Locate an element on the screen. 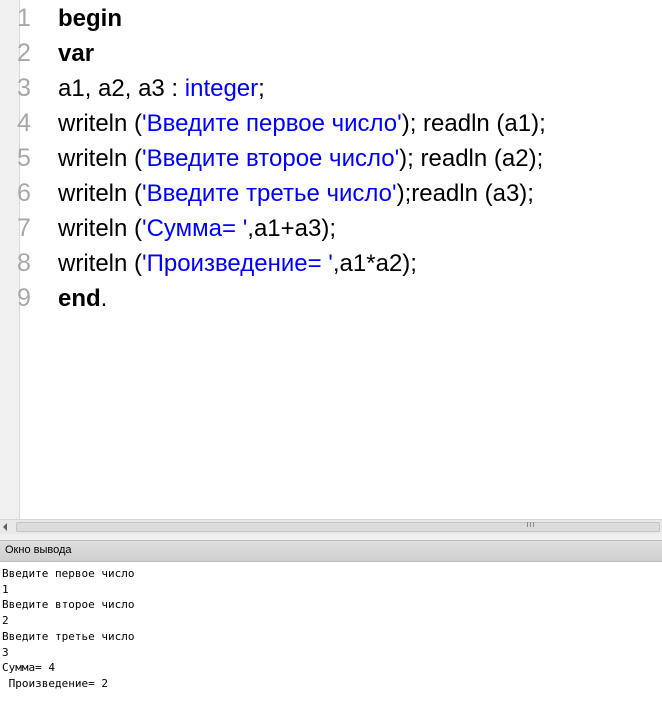 This screenshot has width=662, height=703. output-line: Введите первое число is located at coordinates (68, 573).